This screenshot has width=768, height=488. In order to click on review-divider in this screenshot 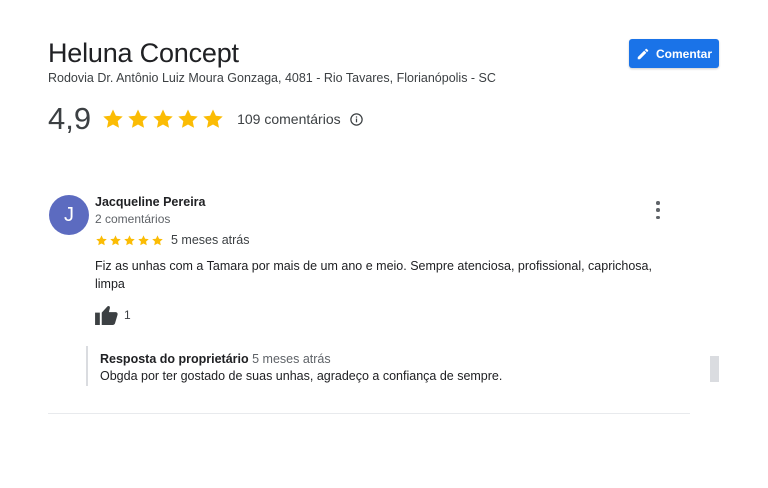, I will do `click(369, 413)`.